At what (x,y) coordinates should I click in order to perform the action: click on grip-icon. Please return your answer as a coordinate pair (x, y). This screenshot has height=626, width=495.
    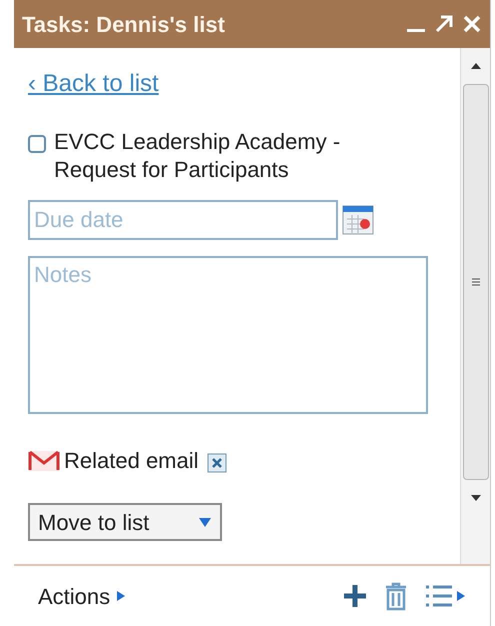
    Looking at the image, I should click on (475, 282).